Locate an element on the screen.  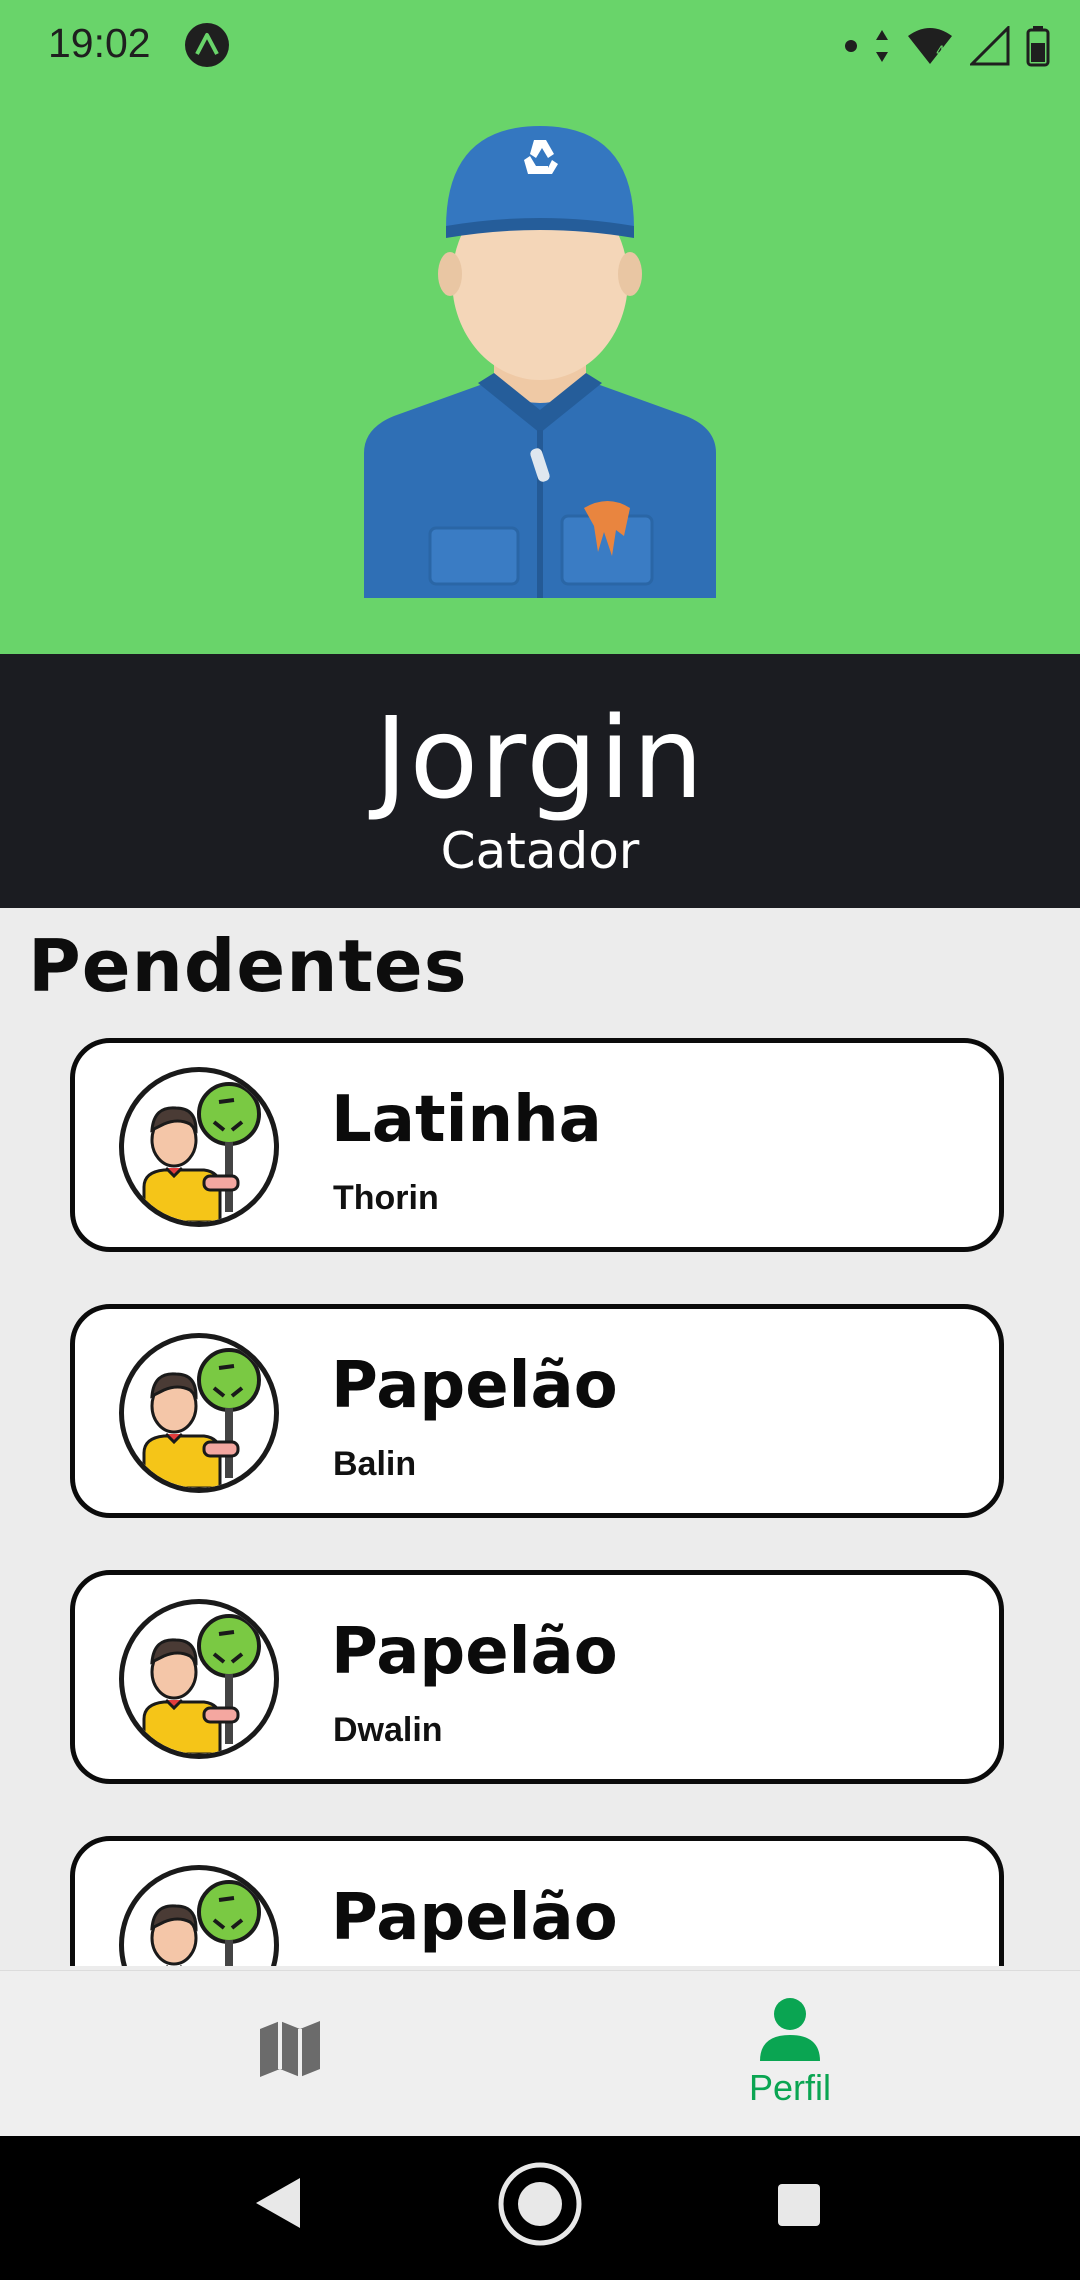
recents-icon is located at coordinates (799, 2205).